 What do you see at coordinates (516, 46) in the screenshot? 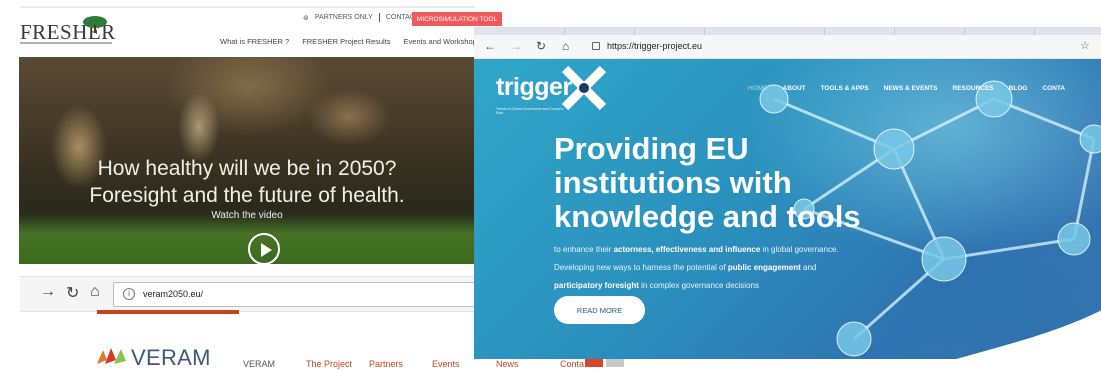
I see `forward-arrow-icon: →` at bounding box center [516, 46].